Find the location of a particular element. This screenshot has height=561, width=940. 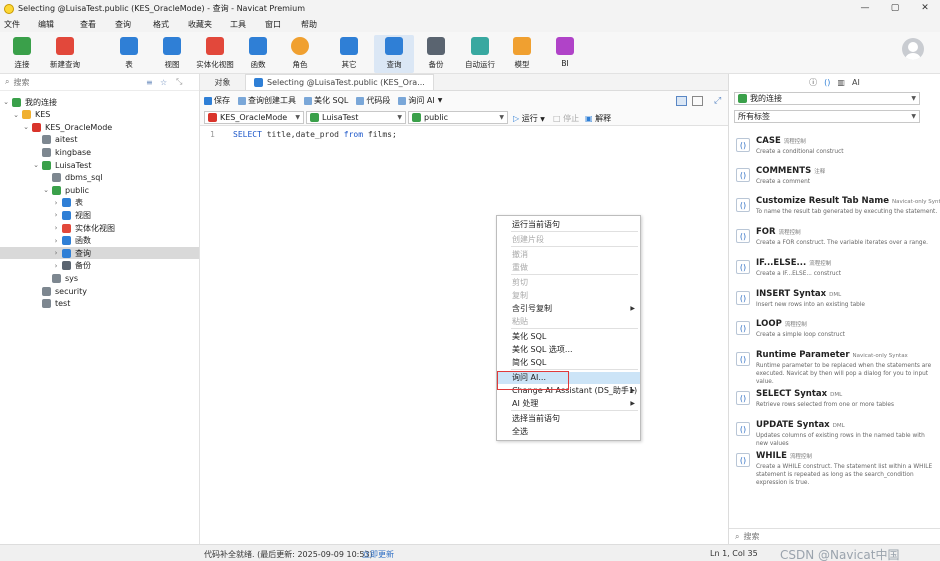

menu-view: 查看 is located at coordinates (97, 24).